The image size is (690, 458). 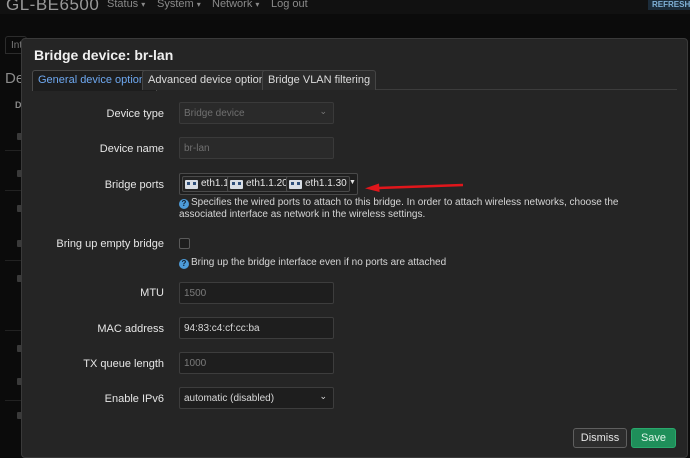 What do you see at coordinates (235, 5) in the screenshot?
I see `nav-network: Network ▾` at bounding box center [235, 5].